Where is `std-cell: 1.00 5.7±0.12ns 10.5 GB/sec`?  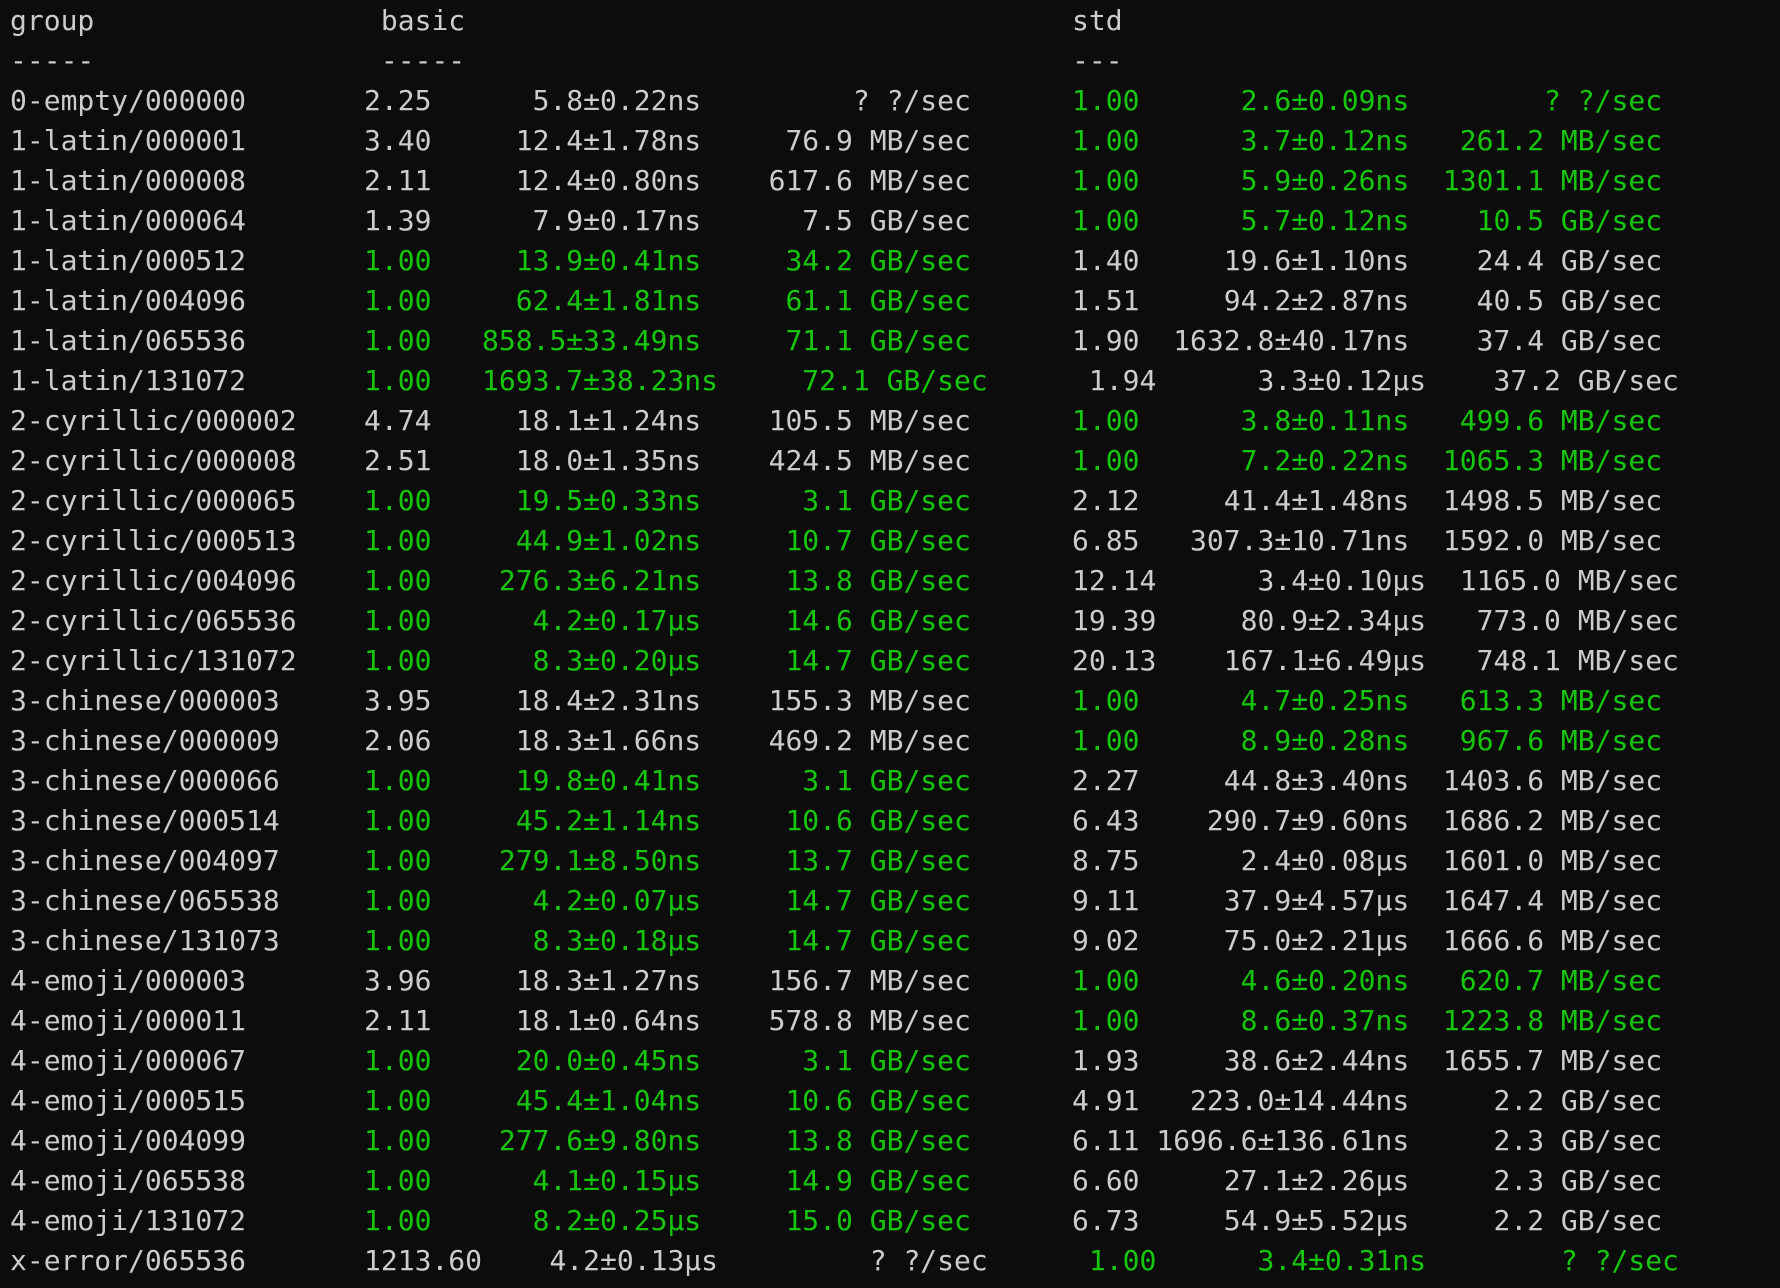
std-cell: 1.00 5.7±0.12ns 10.5 GB/sec is located at coordinates (1367, 220).